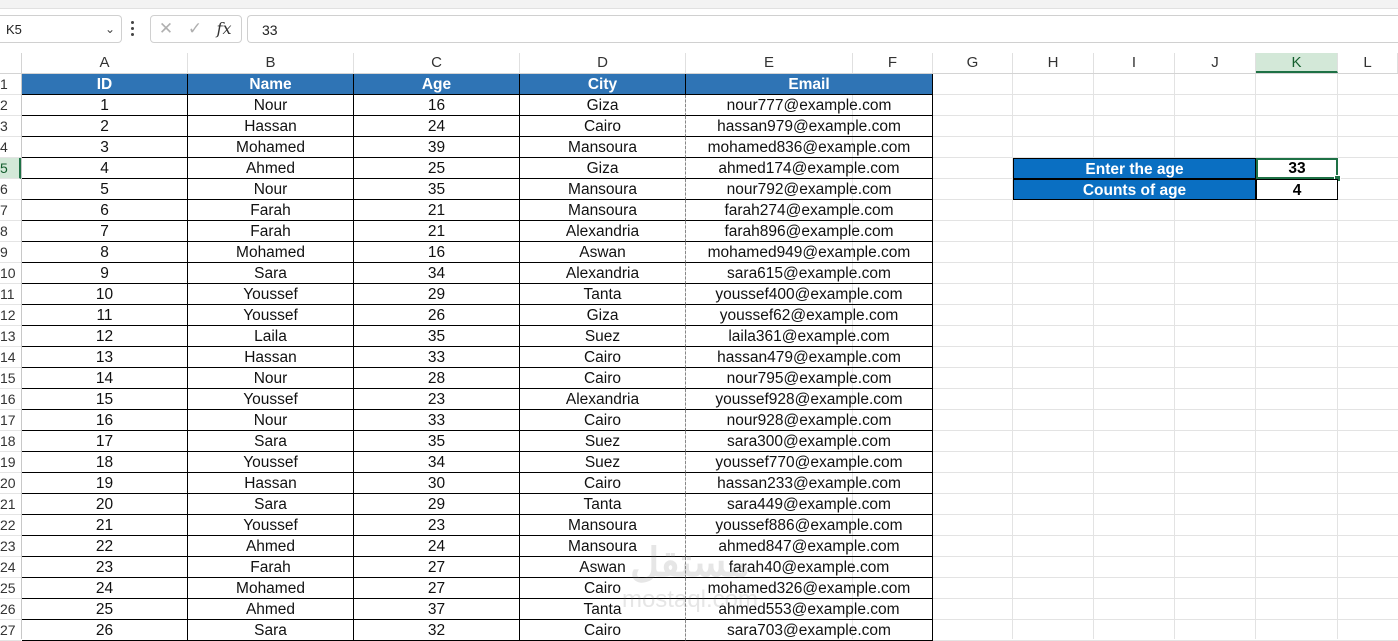  I want to click on table-cell-id: 23, so click(105, 567).